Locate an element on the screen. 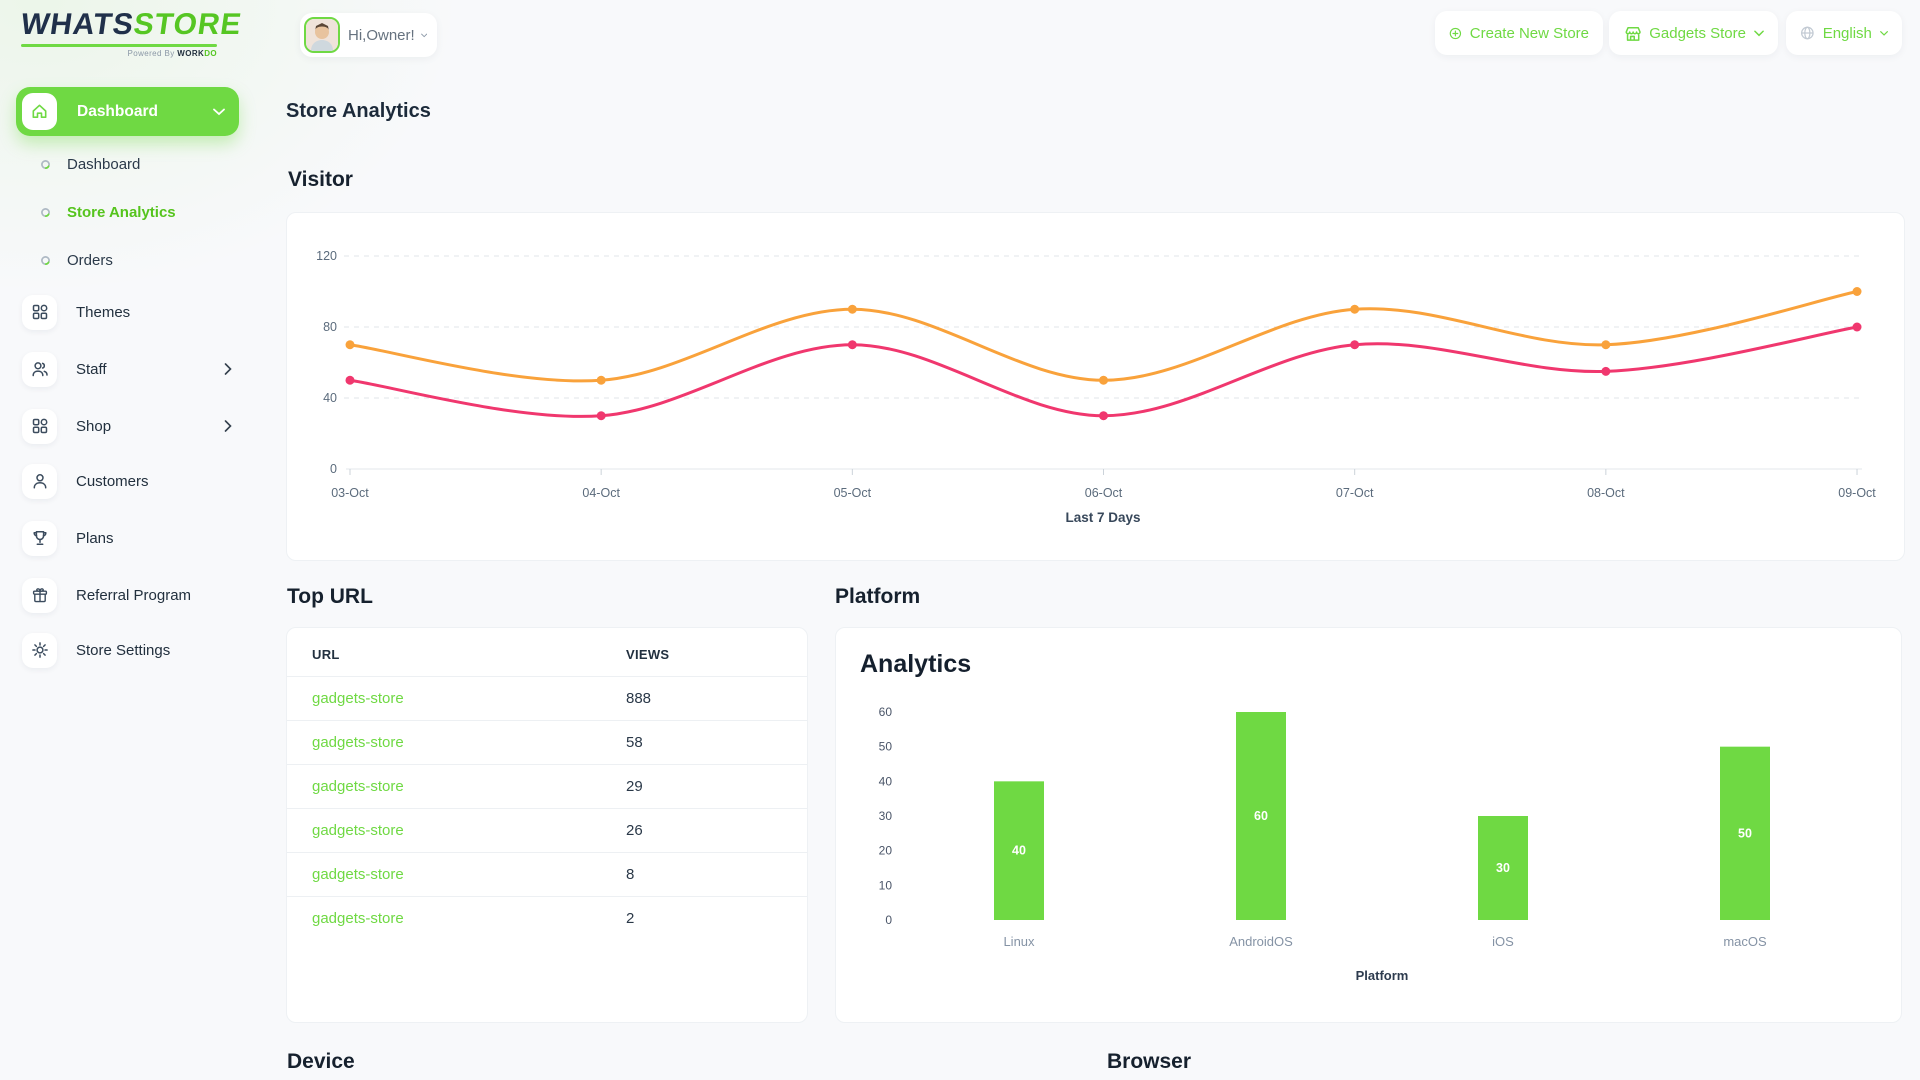 The height and width of the screenshot is (1080, 1920). visitor-heading: Visitor is located at coordinates (320, 179).